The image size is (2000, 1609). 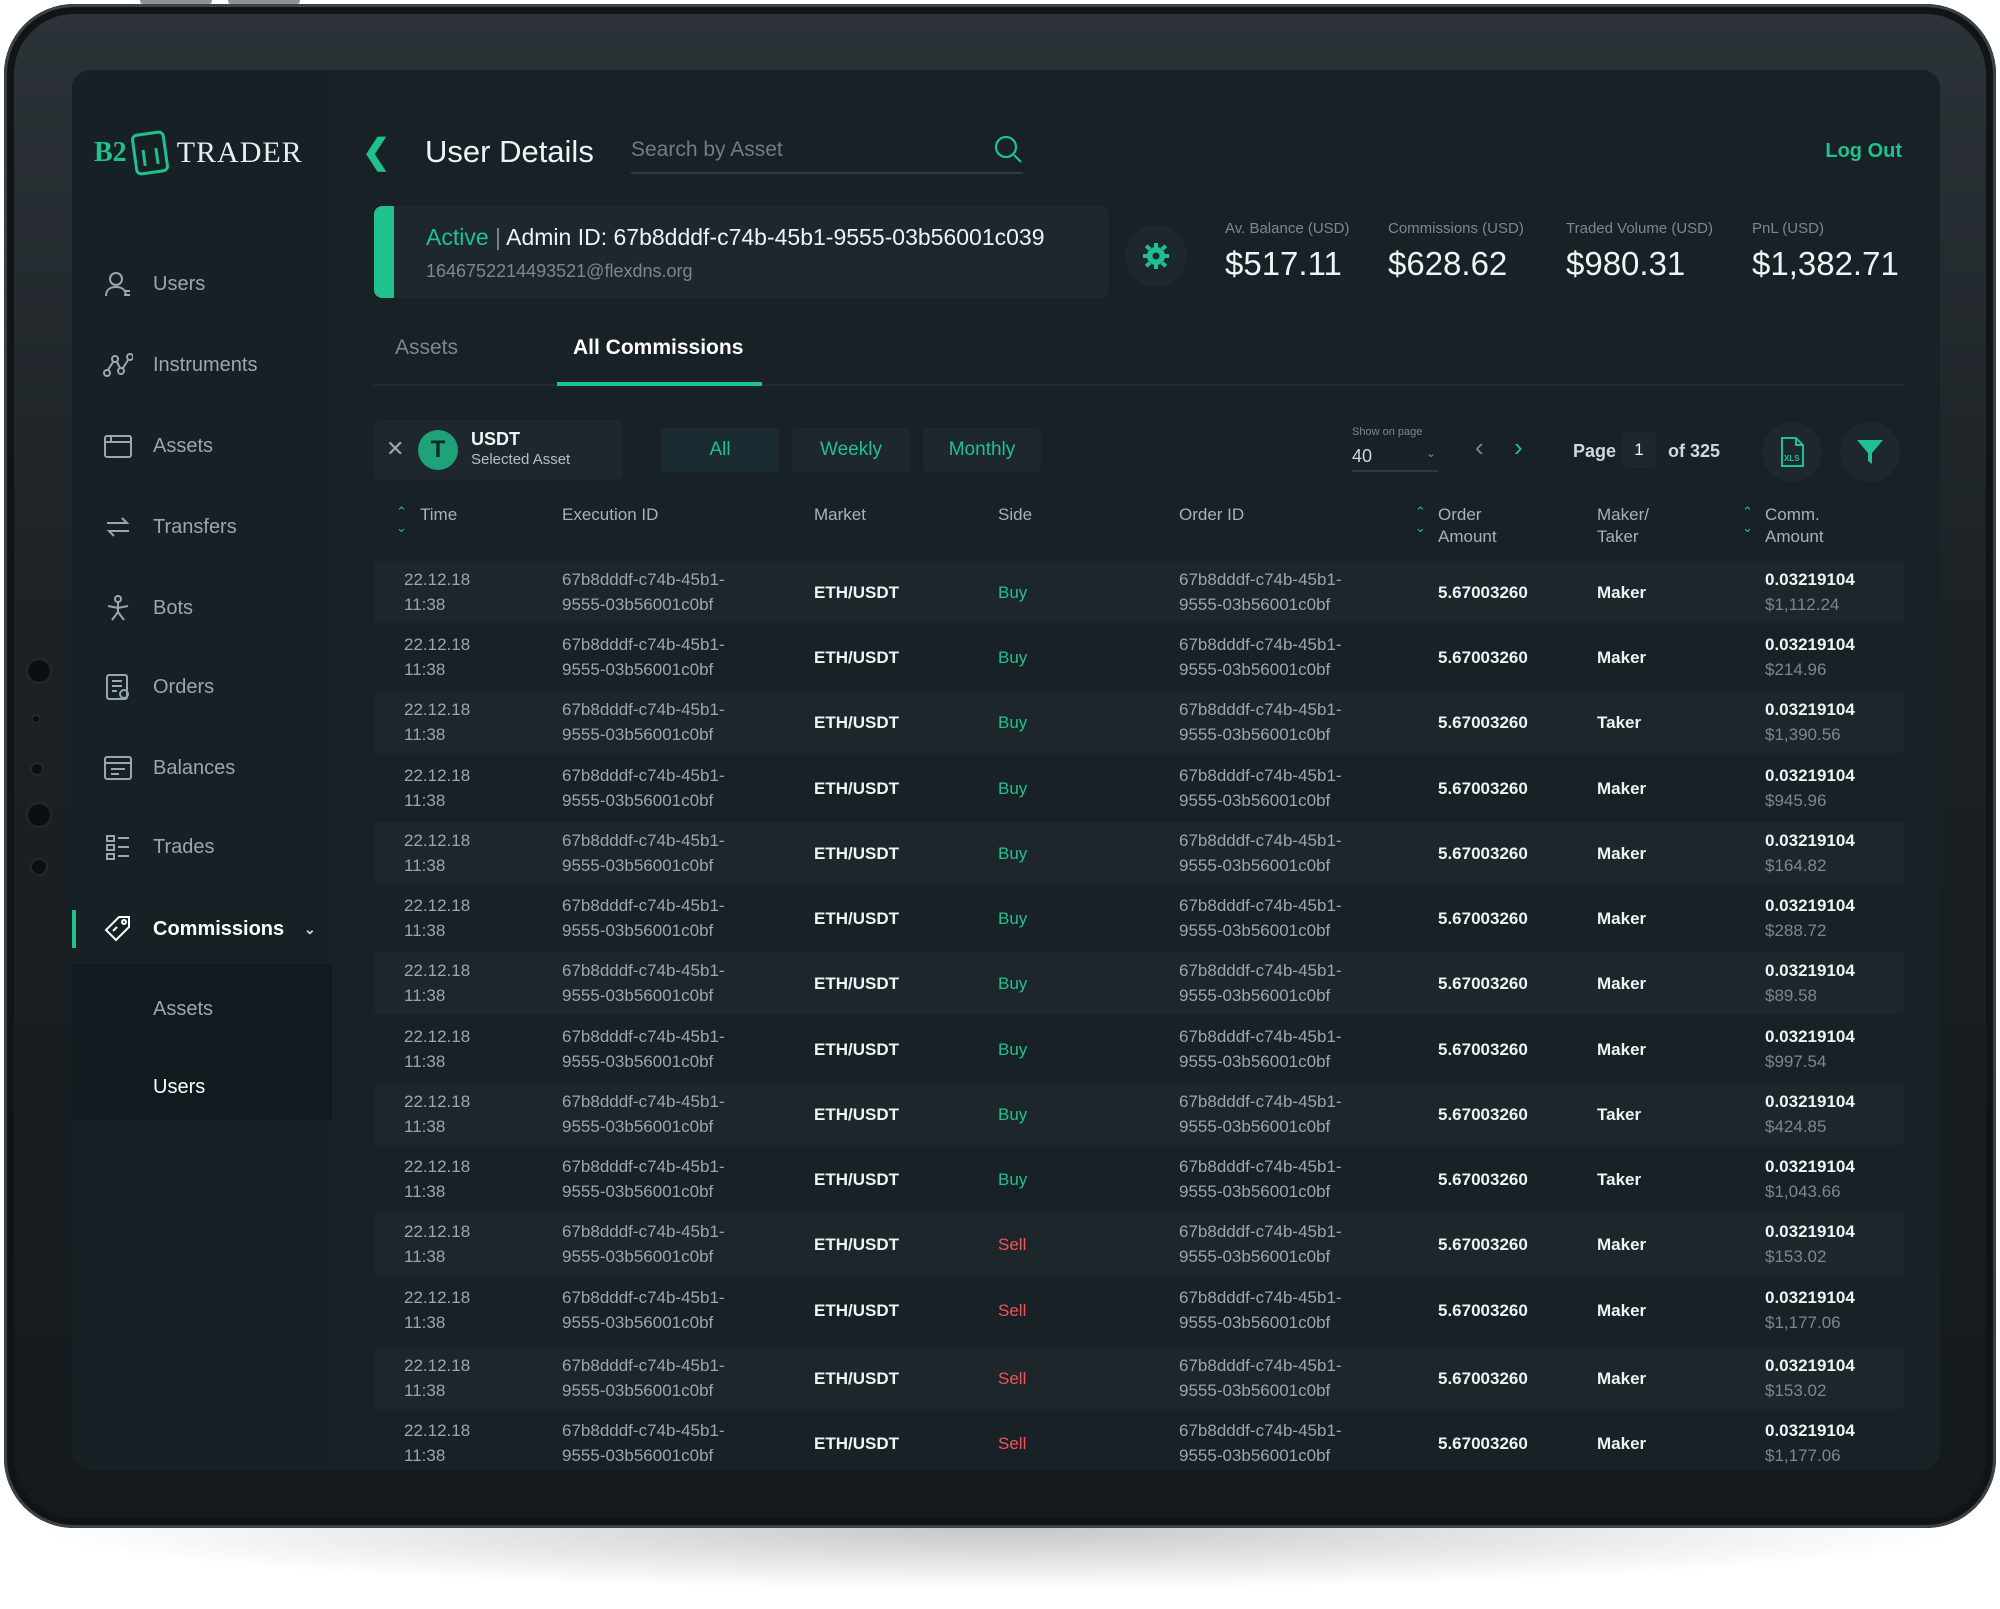 What do you see at coordinates (202, 929) in the screenshot?
I see `sidebar-item-commissions: Commissions ⌄` at bounding box center [202, 929].